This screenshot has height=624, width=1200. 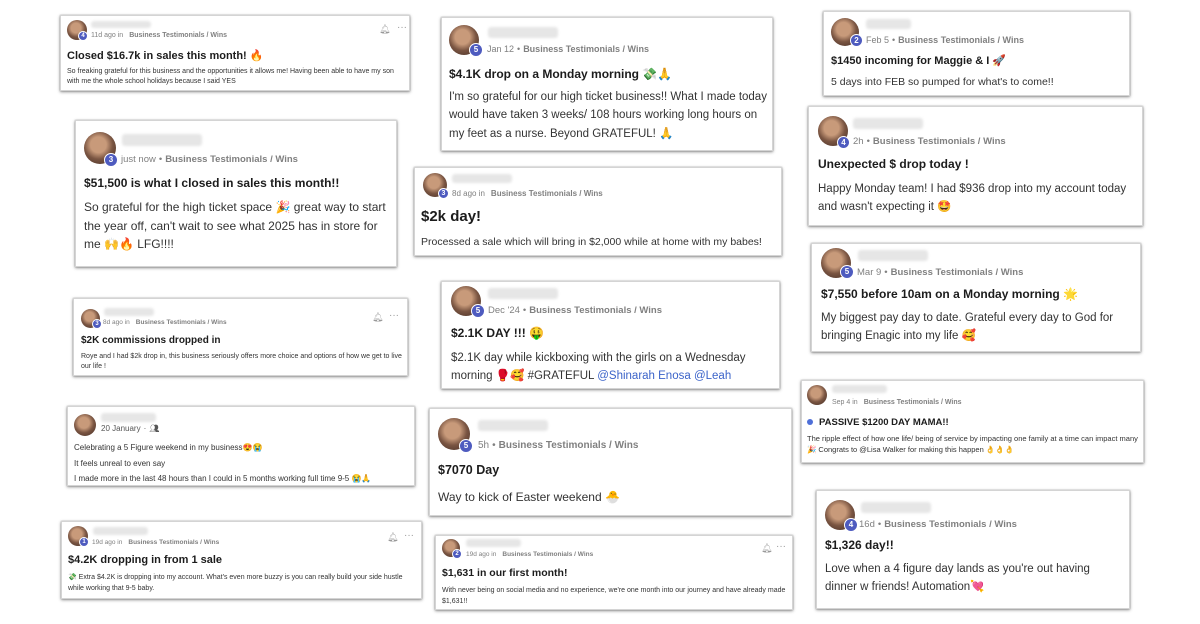 I want to click on post-time: 20 January, so click(x=121, y=428).